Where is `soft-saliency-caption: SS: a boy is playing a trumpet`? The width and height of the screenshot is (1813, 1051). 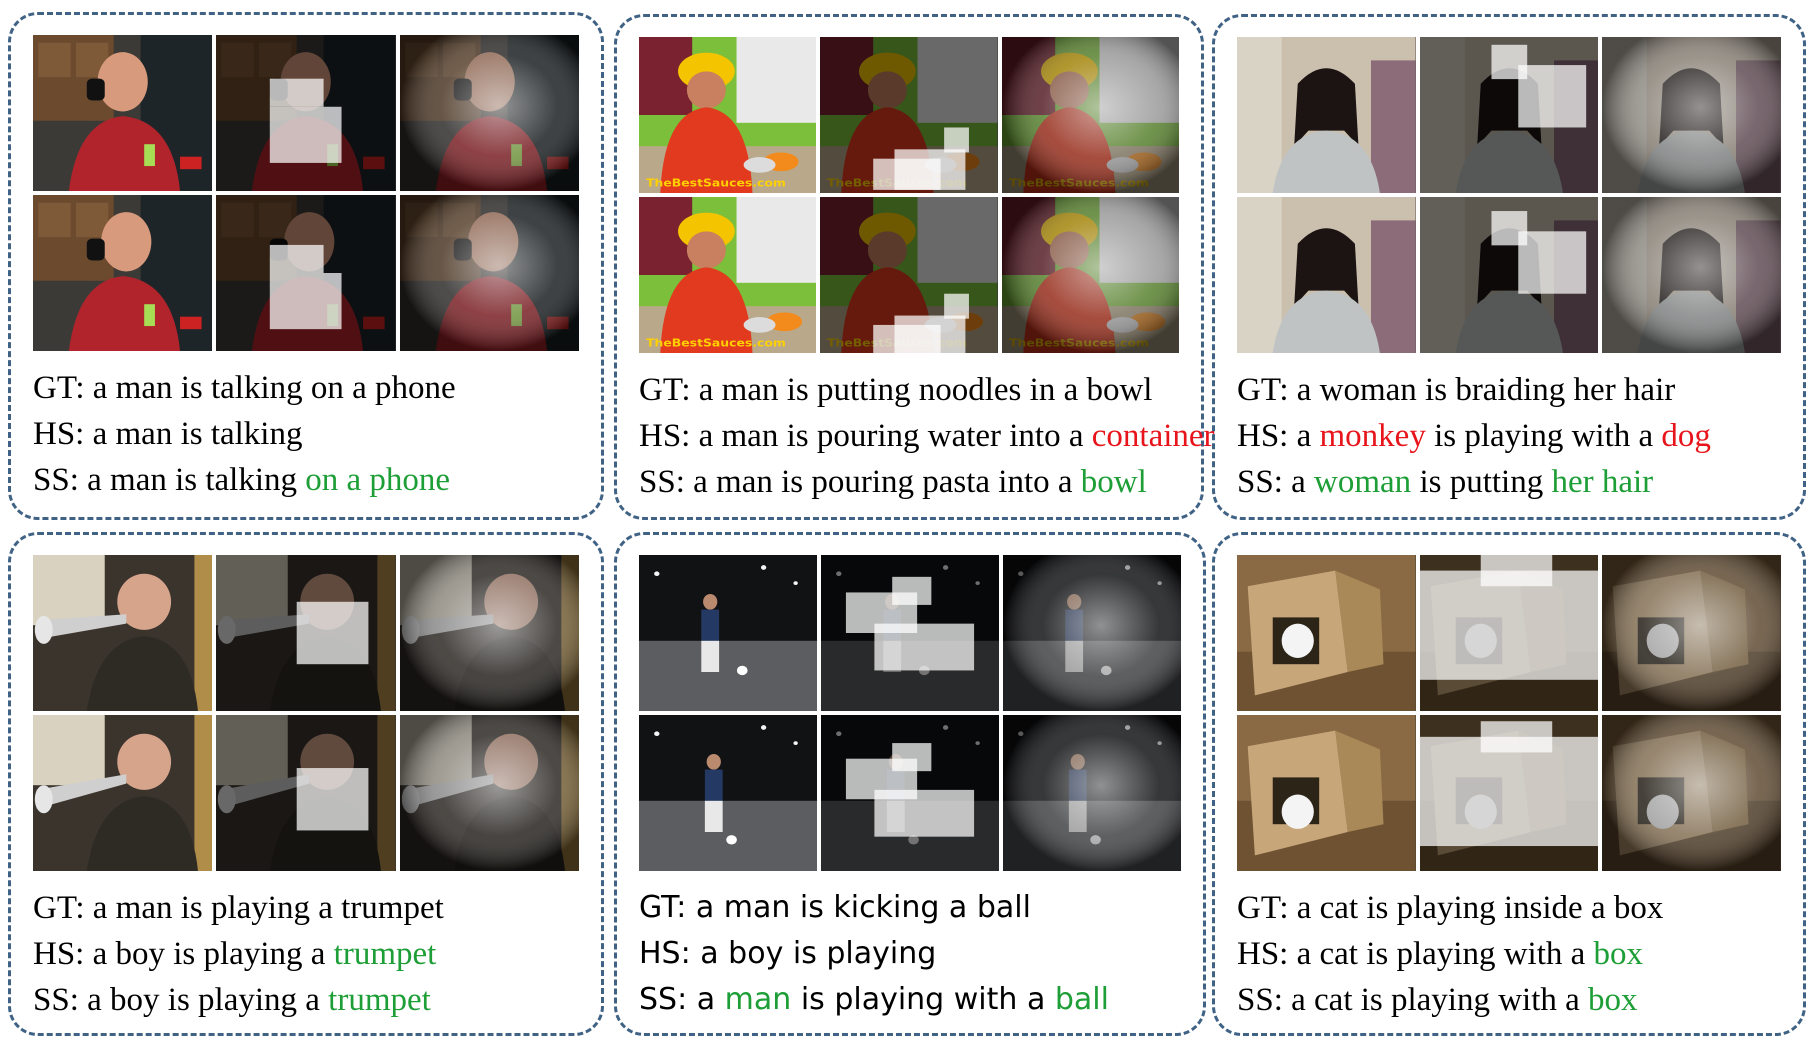
soft-saliency-caption: SS: a boy is playing a trumpet is located at coordinates (313, 1000).